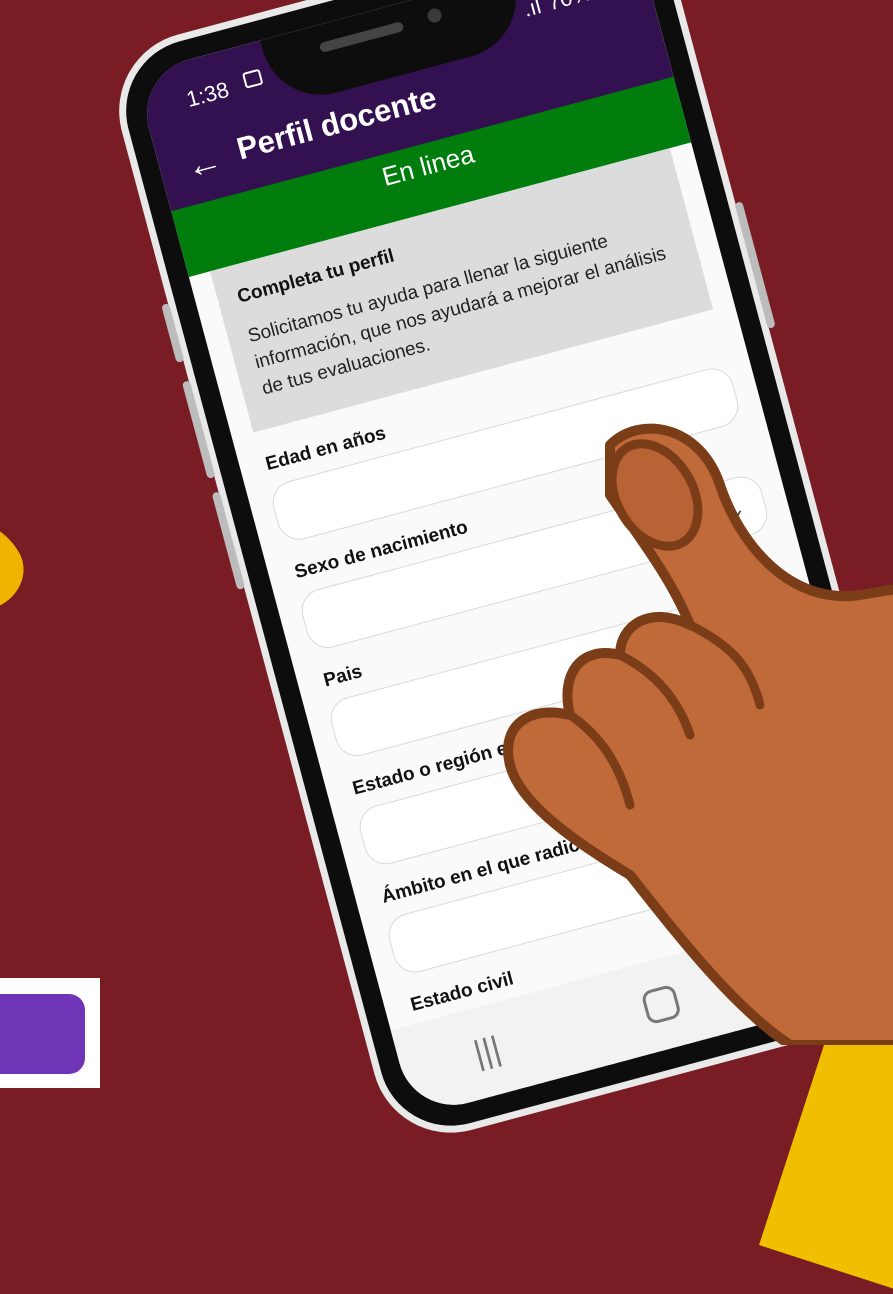  What do you see at coordinates (532, 11) in the screenshot?
I see `signal-icon: .ıl` at bounding box center [532, 11].